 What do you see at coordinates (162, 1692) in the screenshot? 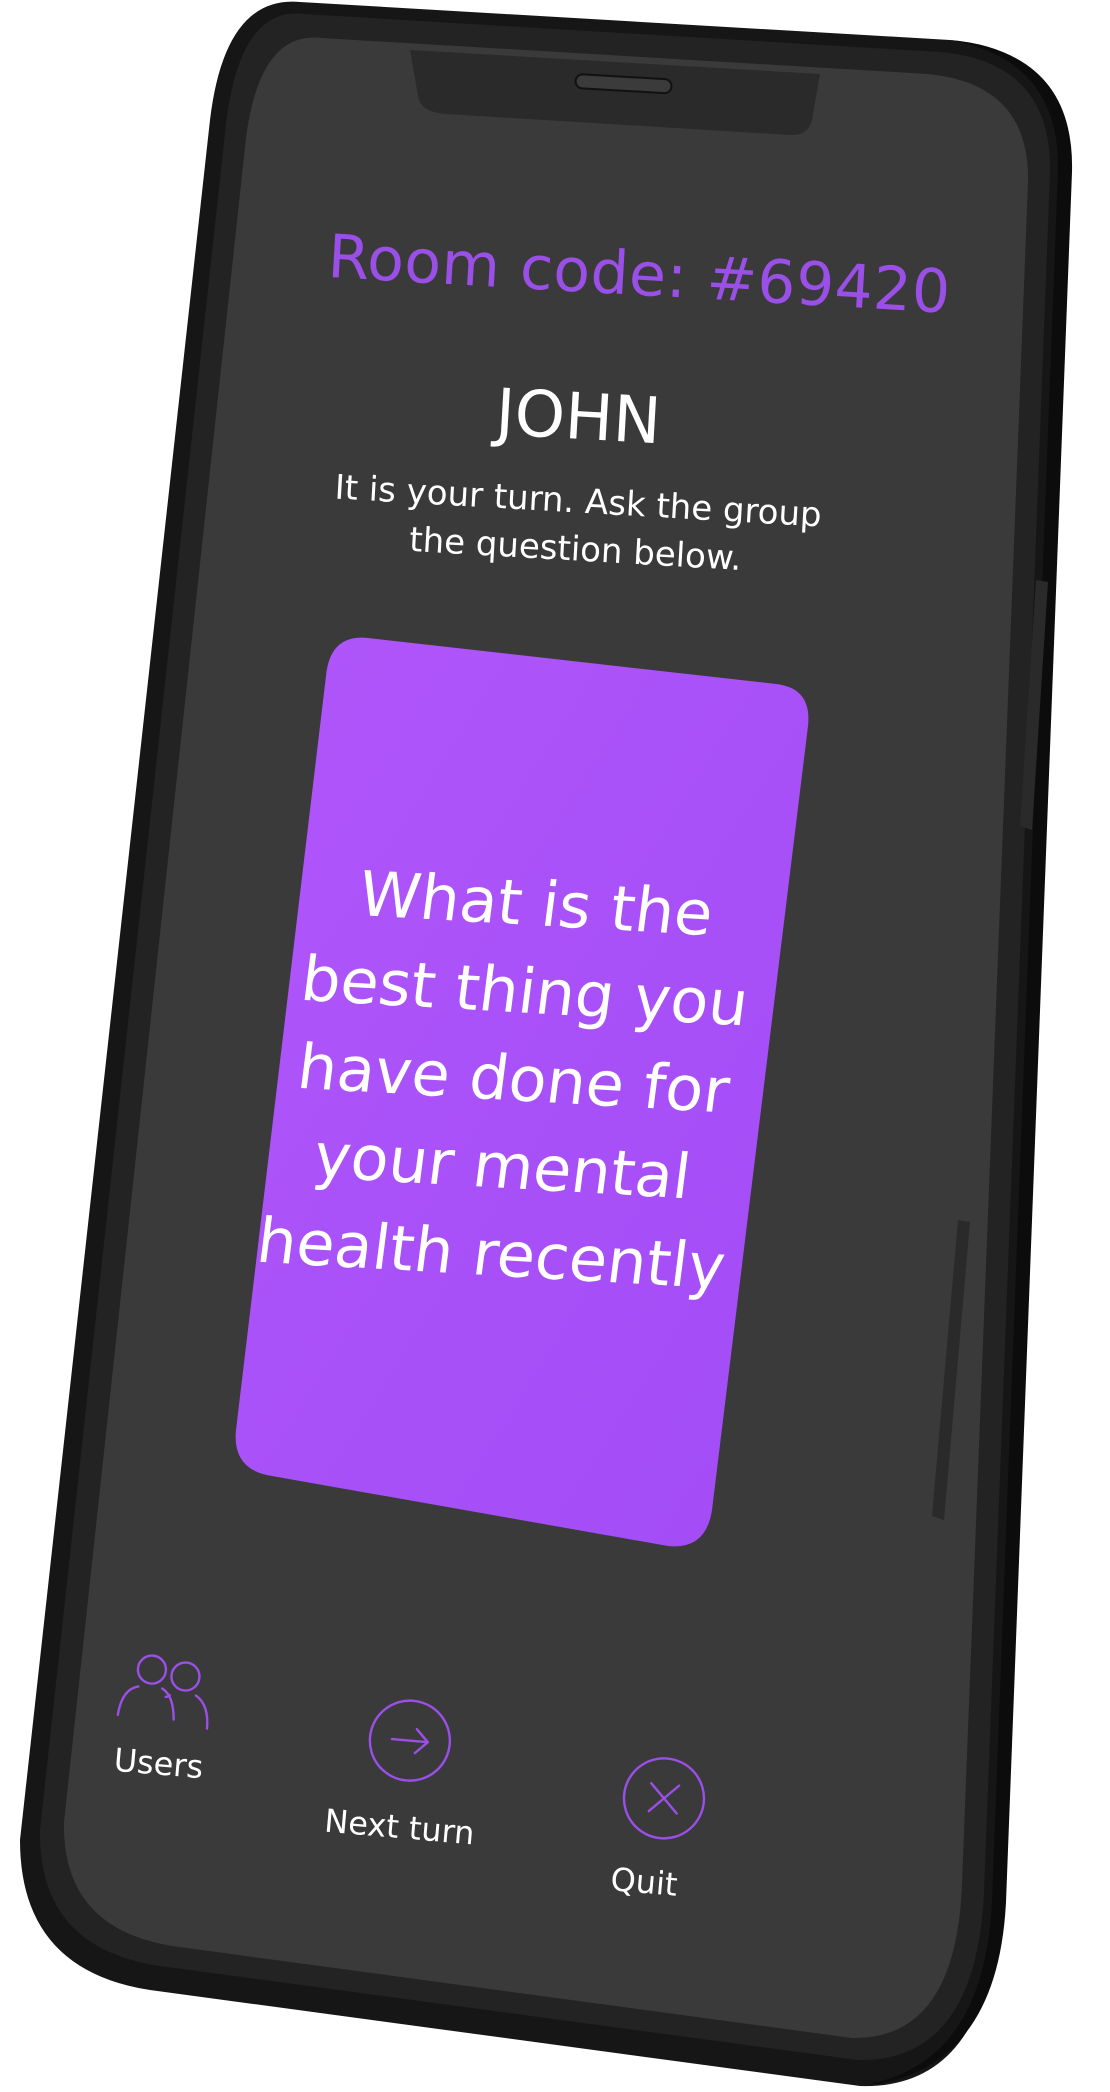
I see `users-icon` at bounding box center [162, 1692].